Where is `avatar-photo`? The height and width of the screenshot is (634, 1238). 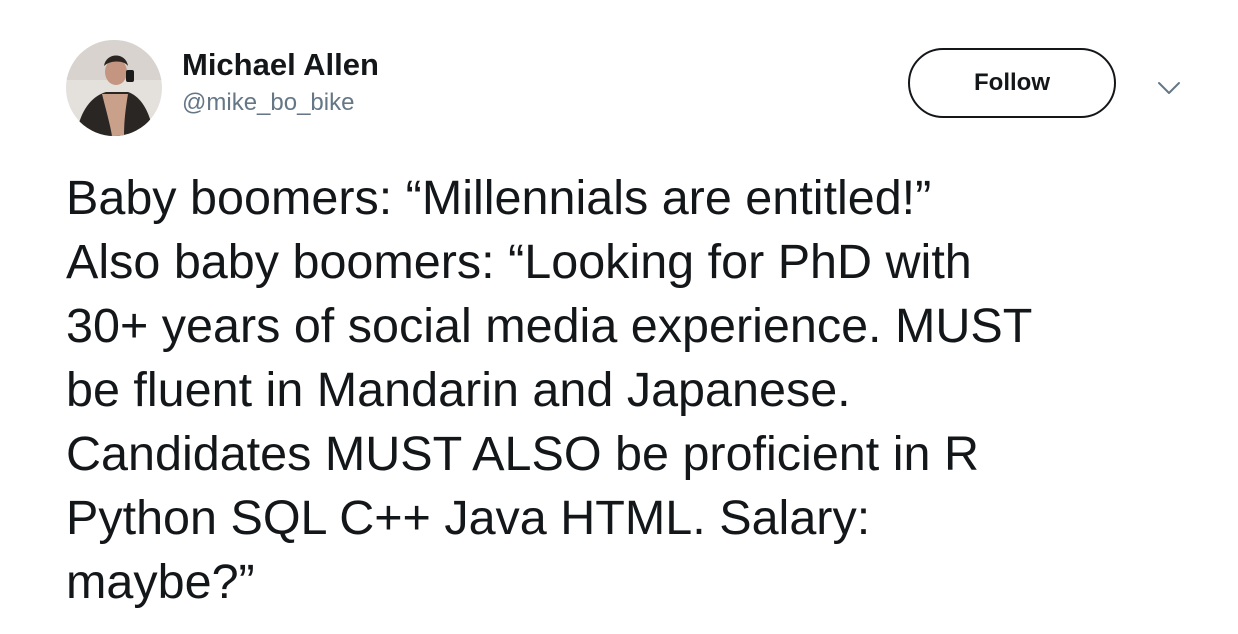 avatar-photo is located at coordinates (114, 88).